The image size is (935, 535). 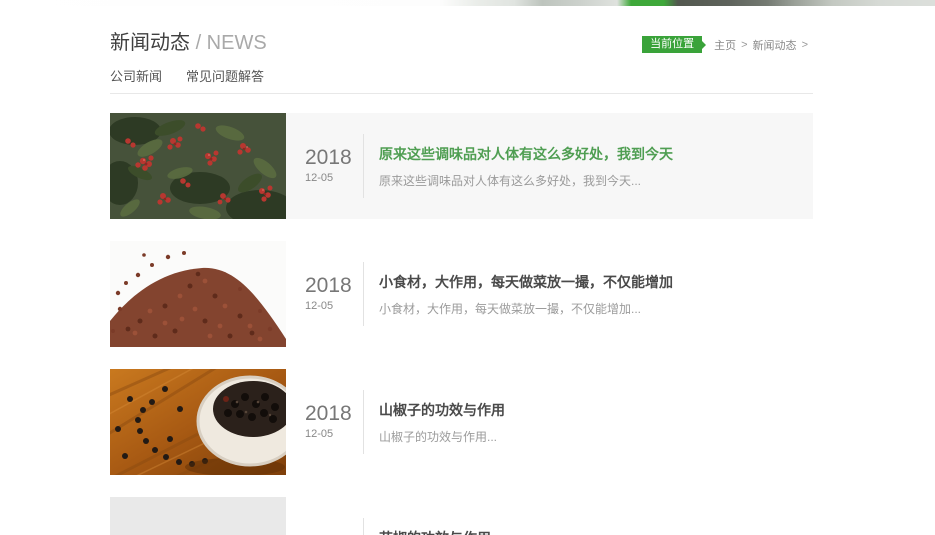 I want to click on page-title-cn: 新闻动态, so click(x=150, y=43).